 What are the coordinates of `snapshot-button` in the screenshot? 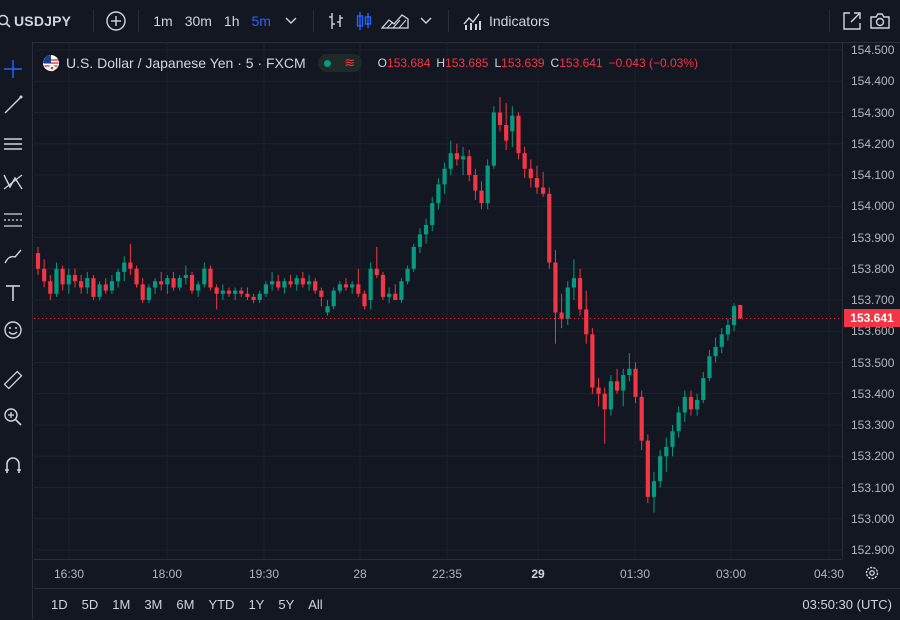 It's located at (880, 21).